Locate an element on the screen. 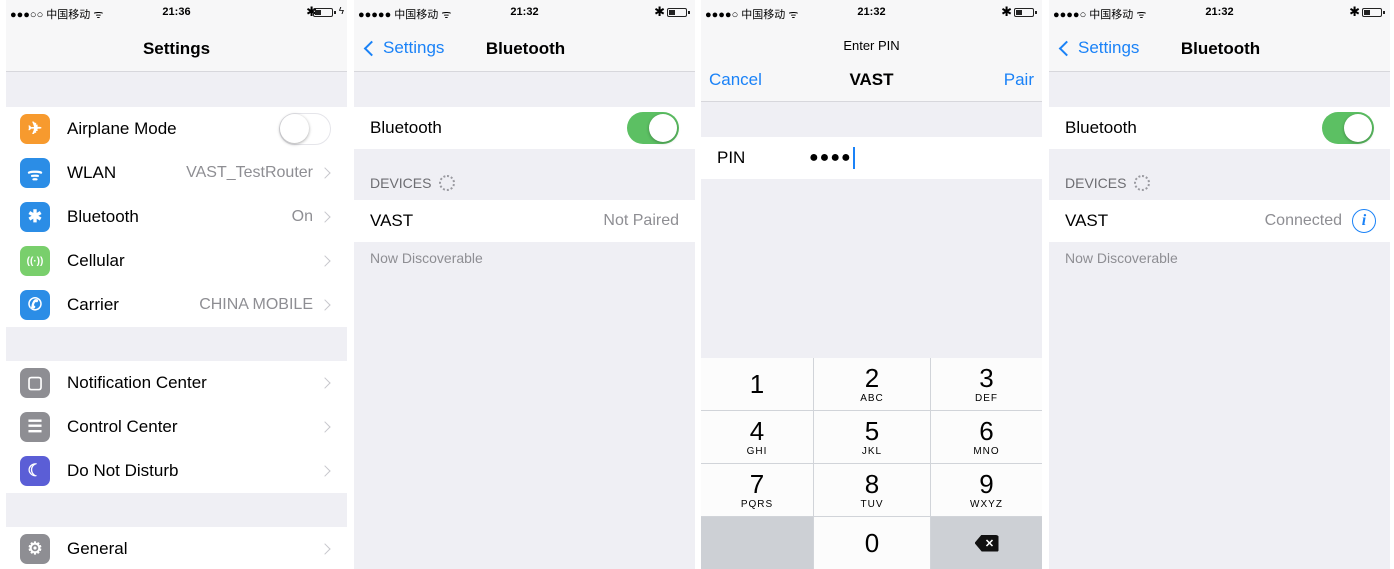 The image size is (1394, 569). key-7: 7 PQRS is located at coordinates (757, 490).